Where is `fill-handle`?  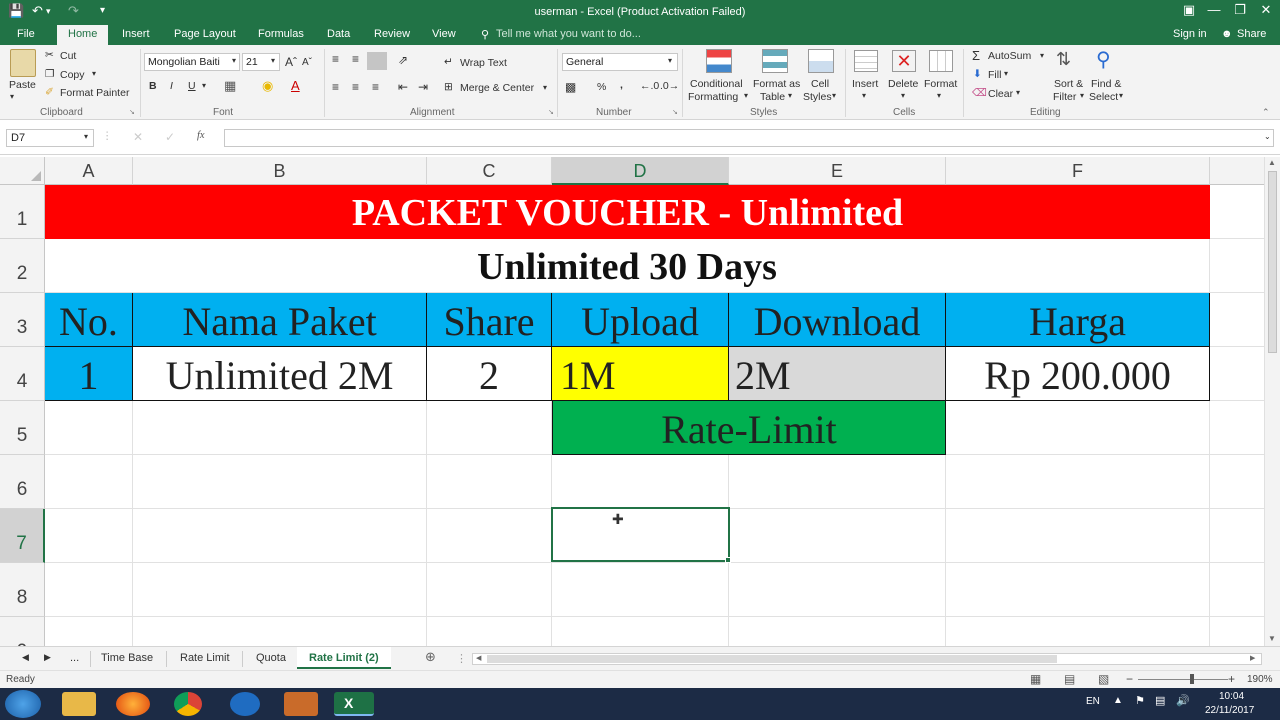 fill-handle is located at coordinates (728, 560).